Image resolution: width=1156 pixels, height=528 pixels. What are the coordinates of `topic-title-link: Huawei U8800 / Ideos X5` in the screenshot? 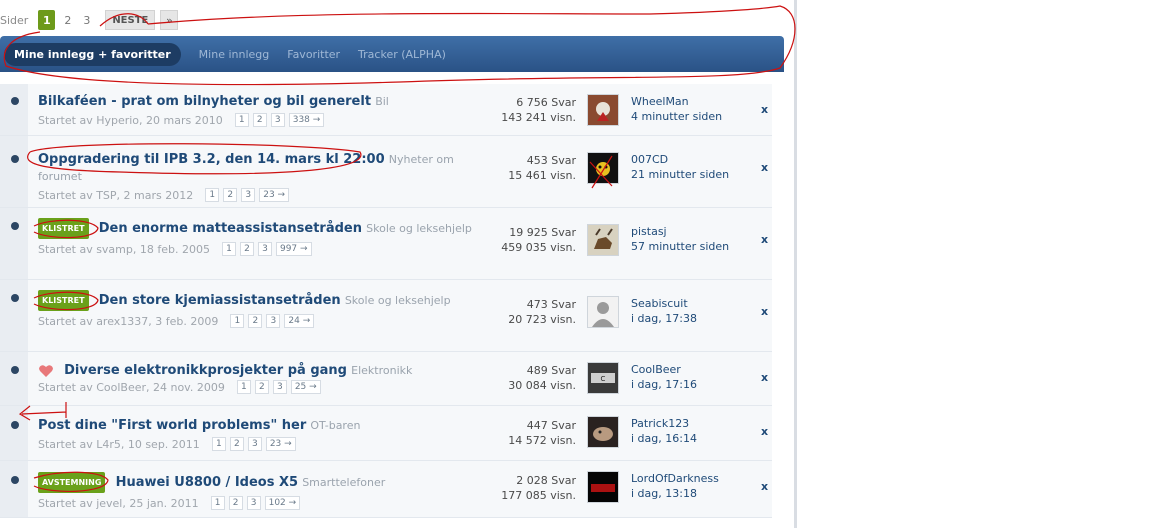 It's located at (207, 482).